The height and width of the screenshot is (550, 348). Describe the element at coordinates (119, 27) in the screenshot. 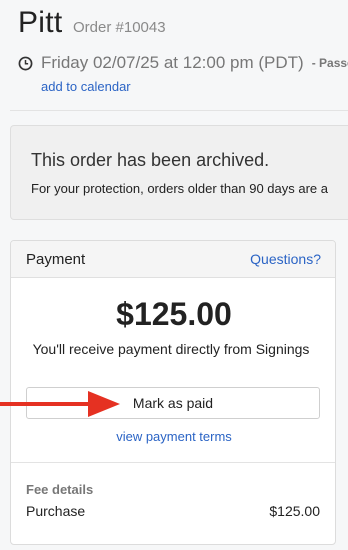

I see `order-number: Order #10043` at that location.